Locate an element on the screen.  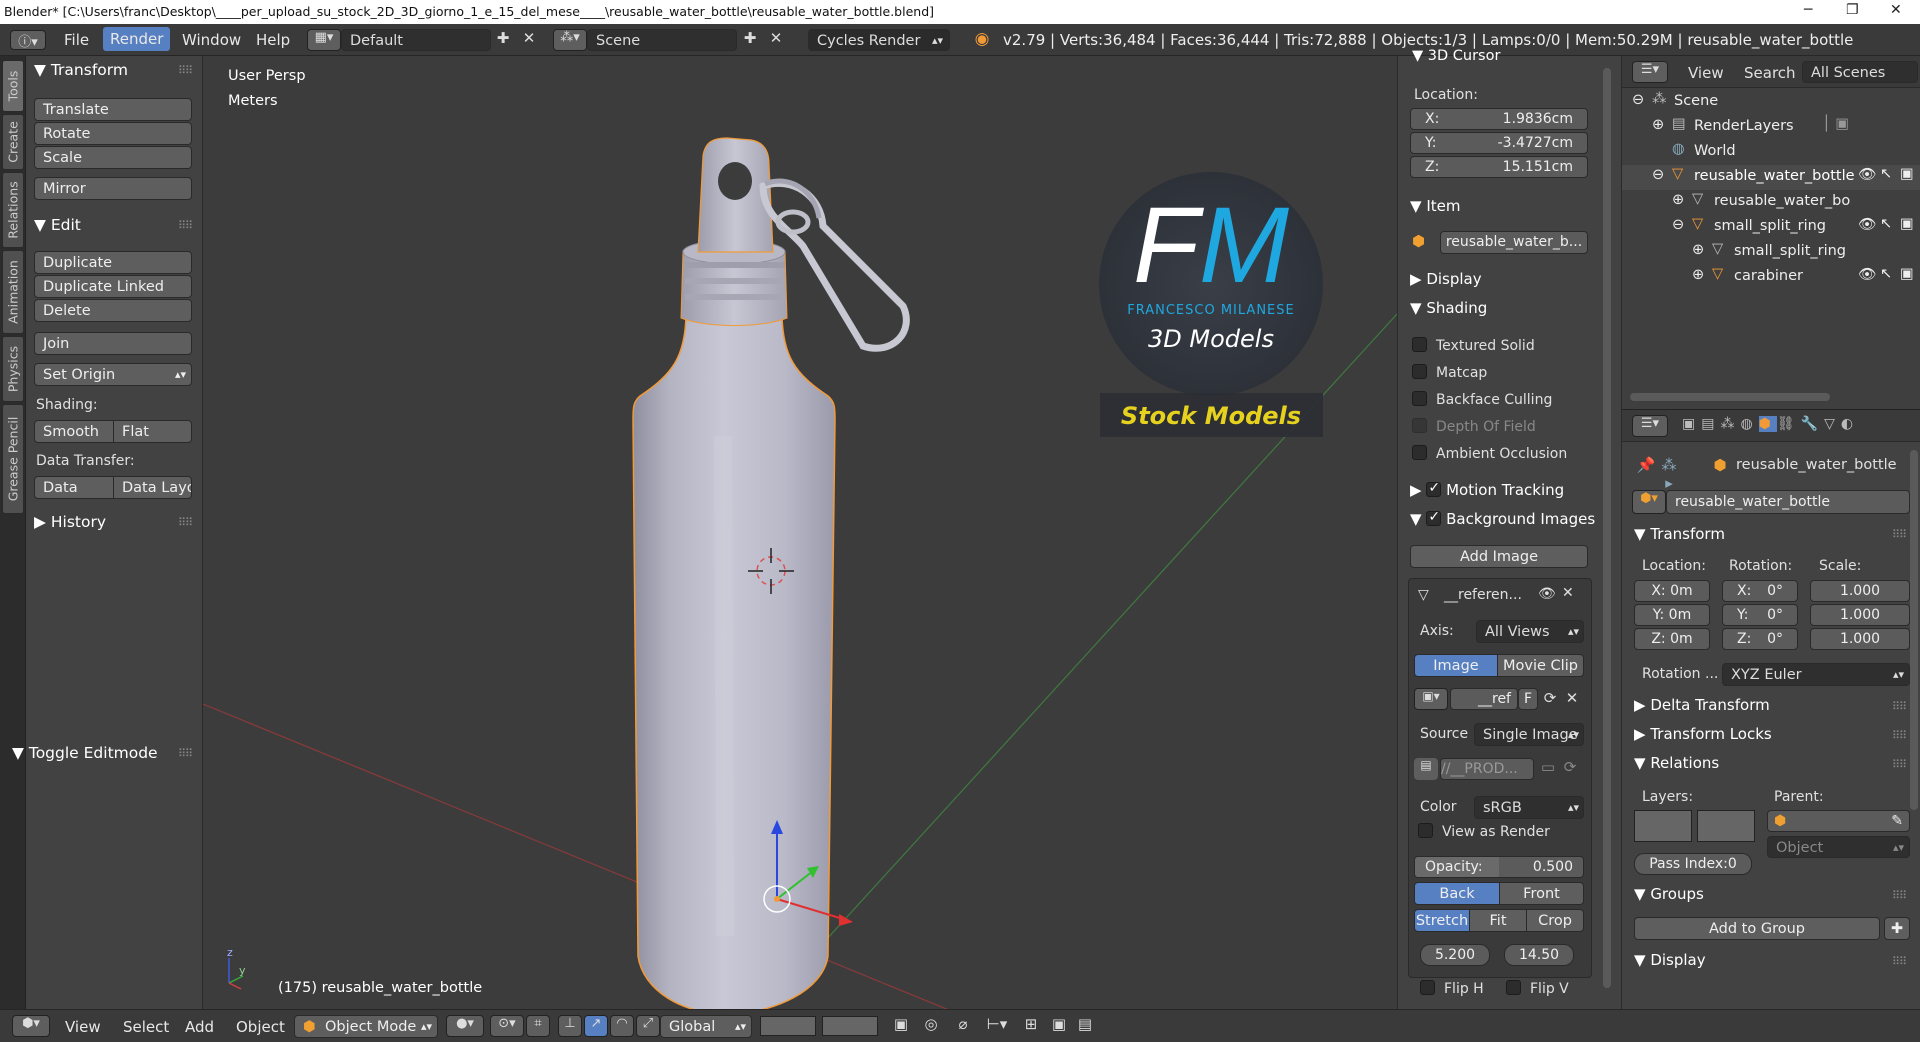
parent-field: ⬢ ✎ is located at coordinates (1838, 821).